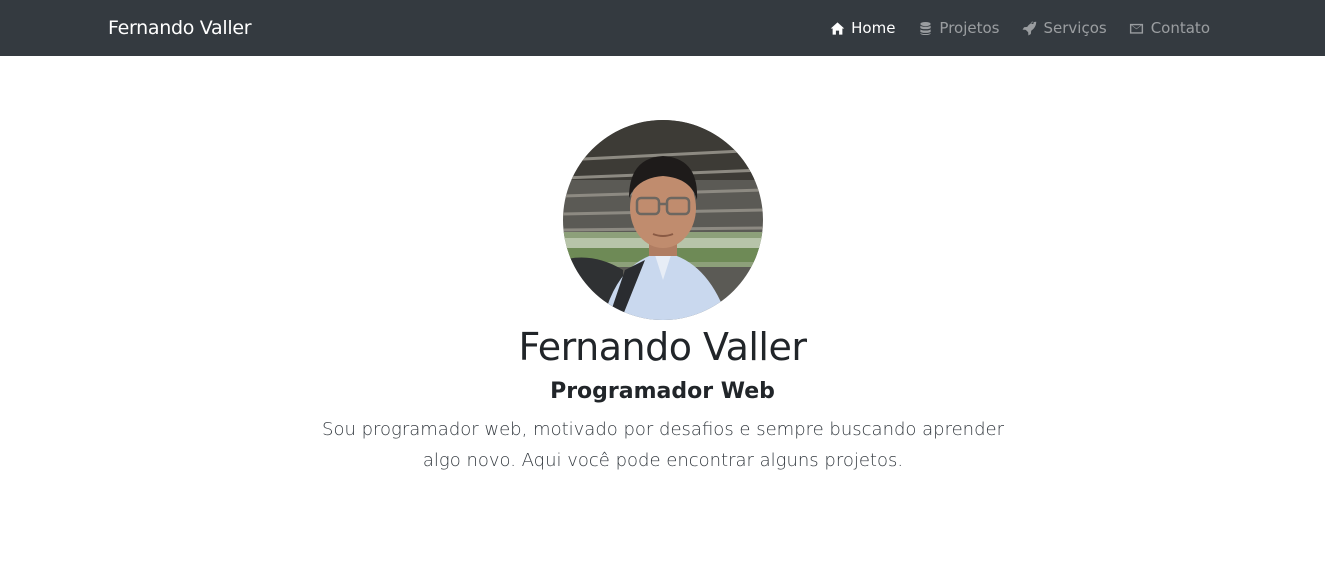 This screenshot has height=585, width=1325. What do you see at coordinates (1030, 28) in the screenshot?
I see `rocket-icon` at bounding box center [1030, 28].